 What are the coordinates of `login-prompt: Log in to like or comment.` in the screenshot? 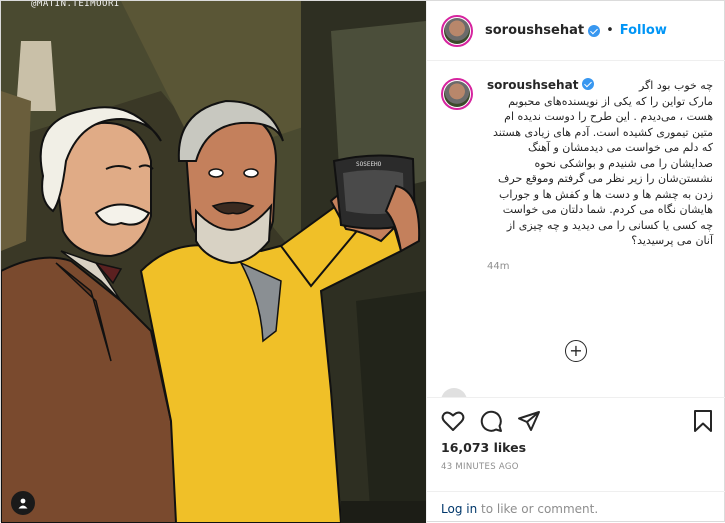 It's located at (576, 507).